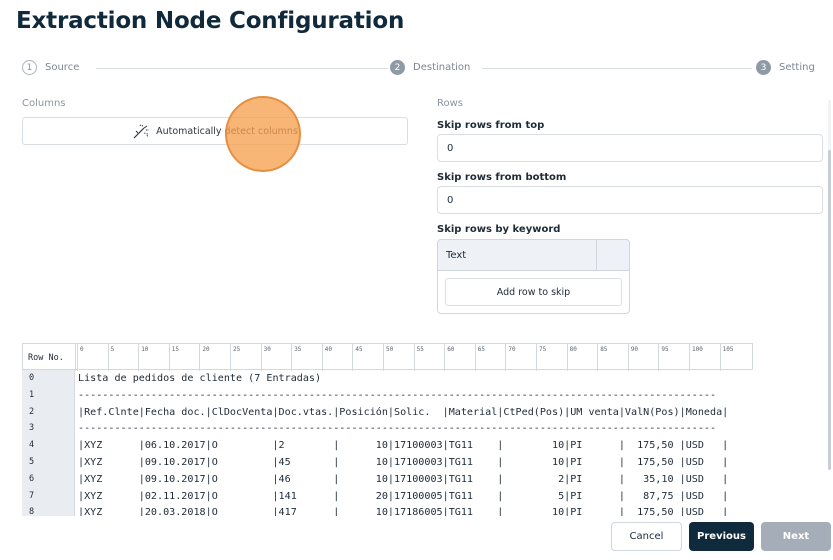 The height and width of the screenshot is (560, 833). Describe the element at coordinates (499, 229) in the screenshot. I see `skip-keyword-label: Skip rows by keyword` at that location.